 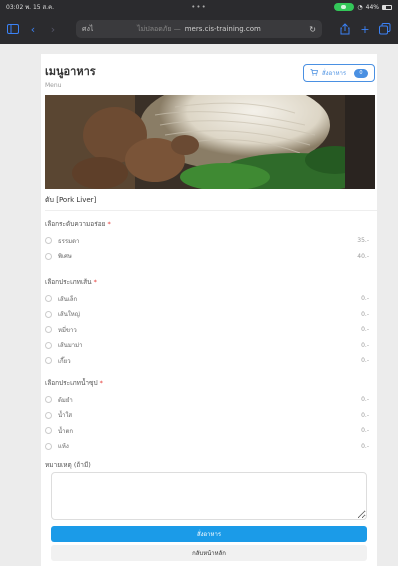 What do you see at coordinates (211, 210) in the screenshot?
I see `divider` at bounding box center [211, 210].